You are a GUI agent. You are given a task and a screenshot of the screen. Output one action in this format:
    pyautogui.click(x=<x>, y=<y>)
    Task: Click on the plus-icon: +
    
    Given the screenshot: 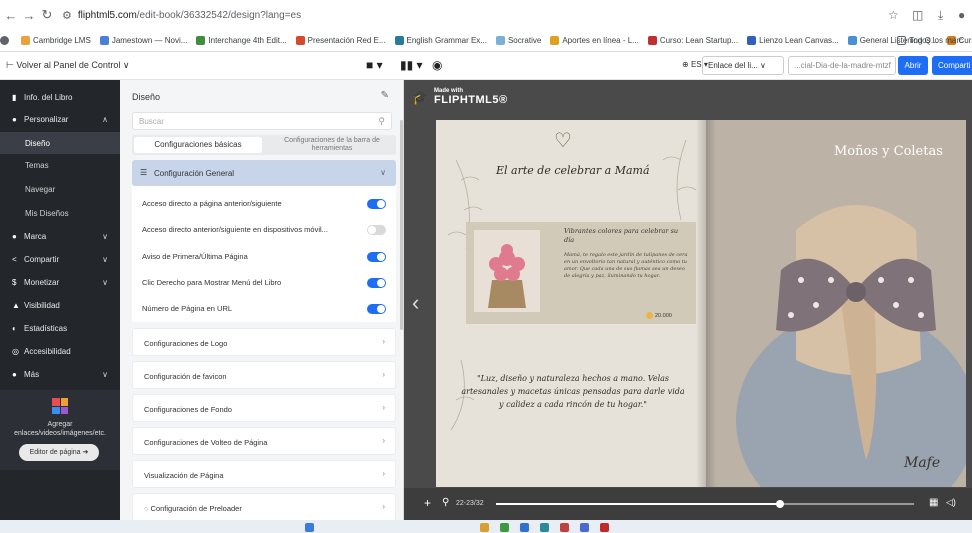 What is the action you would take?
    pyautogui.click(x=427, y=503)
    